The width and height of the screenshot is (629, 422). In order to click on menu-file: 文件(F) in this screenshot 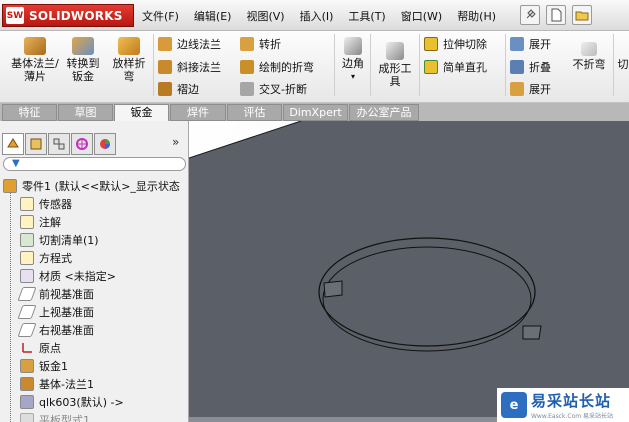, I will do `click(160, 16)`.